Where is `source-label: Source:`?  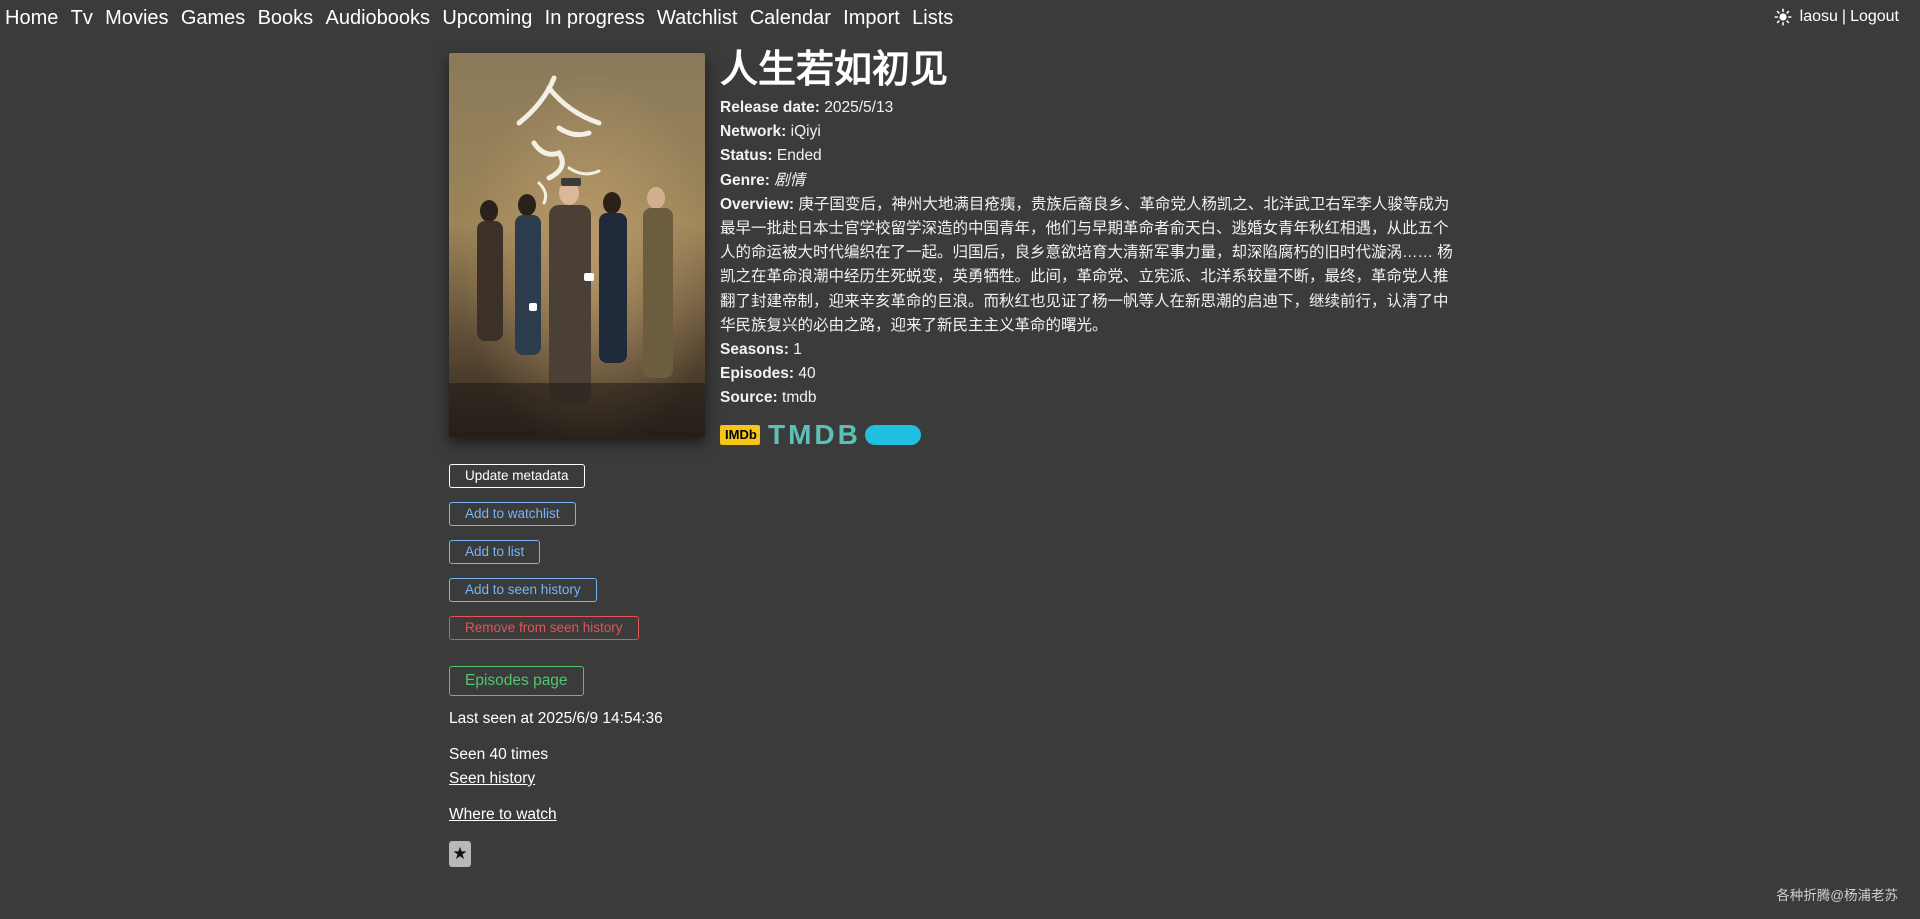 source-label: Source: is located at coordinates (749, 398).